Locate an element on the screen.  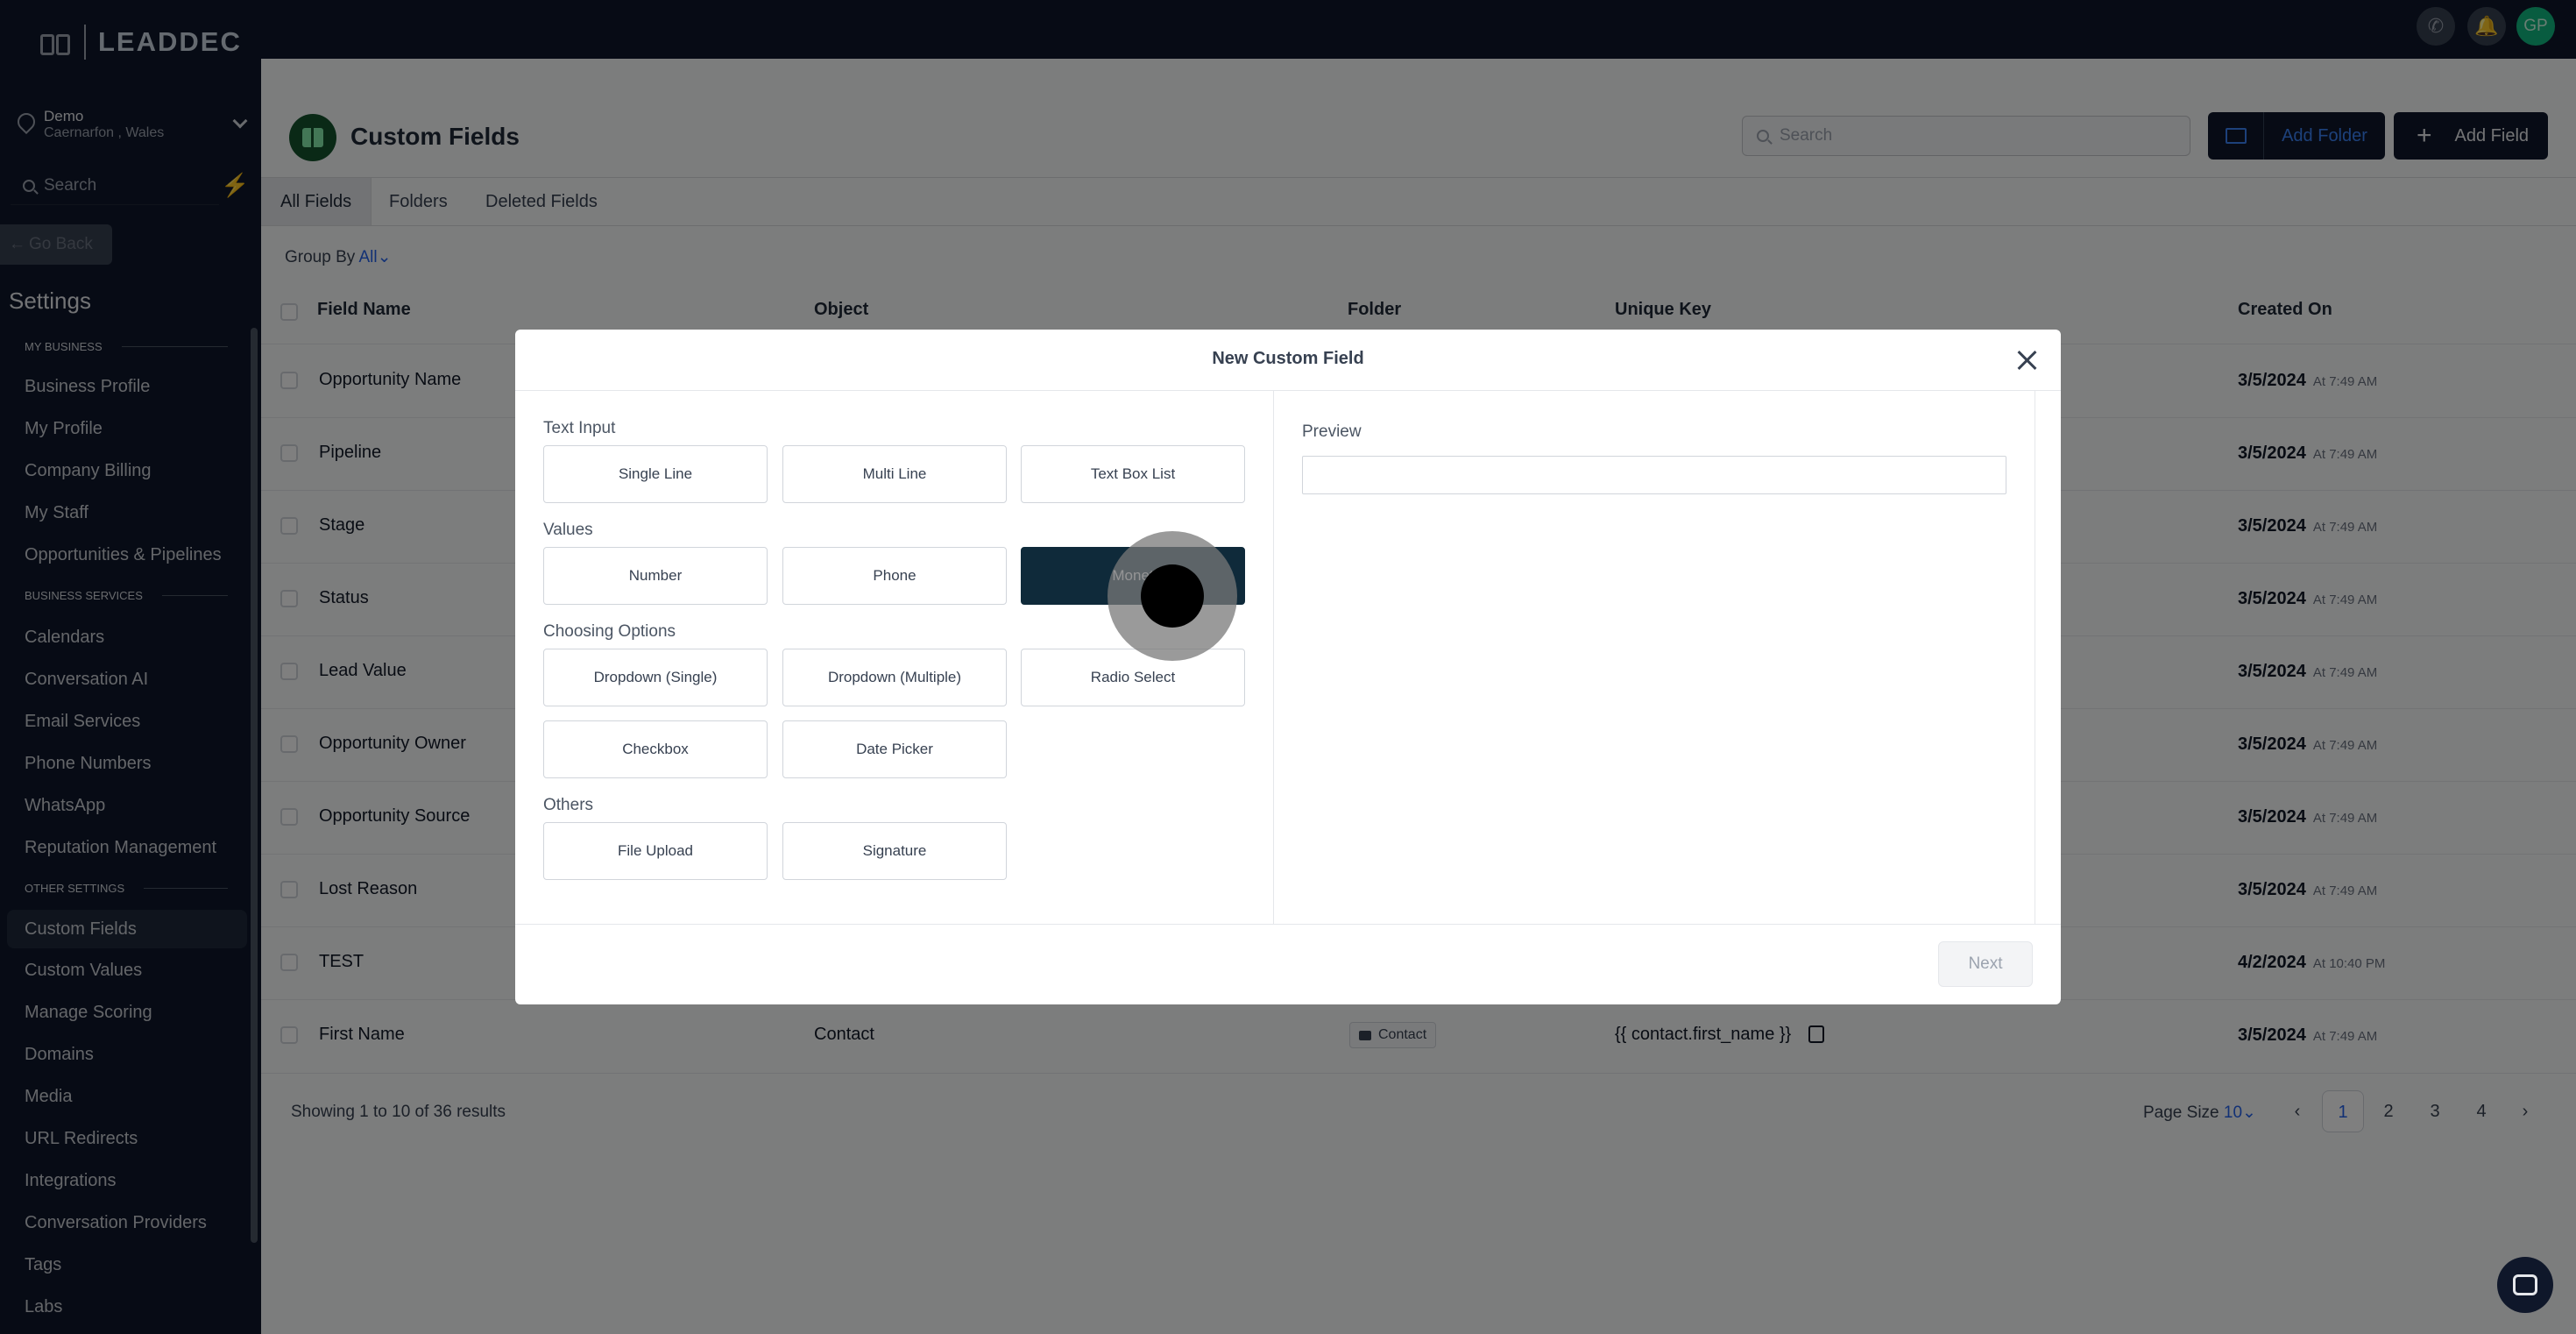
close-icon is located at coordinates (2026, 360).